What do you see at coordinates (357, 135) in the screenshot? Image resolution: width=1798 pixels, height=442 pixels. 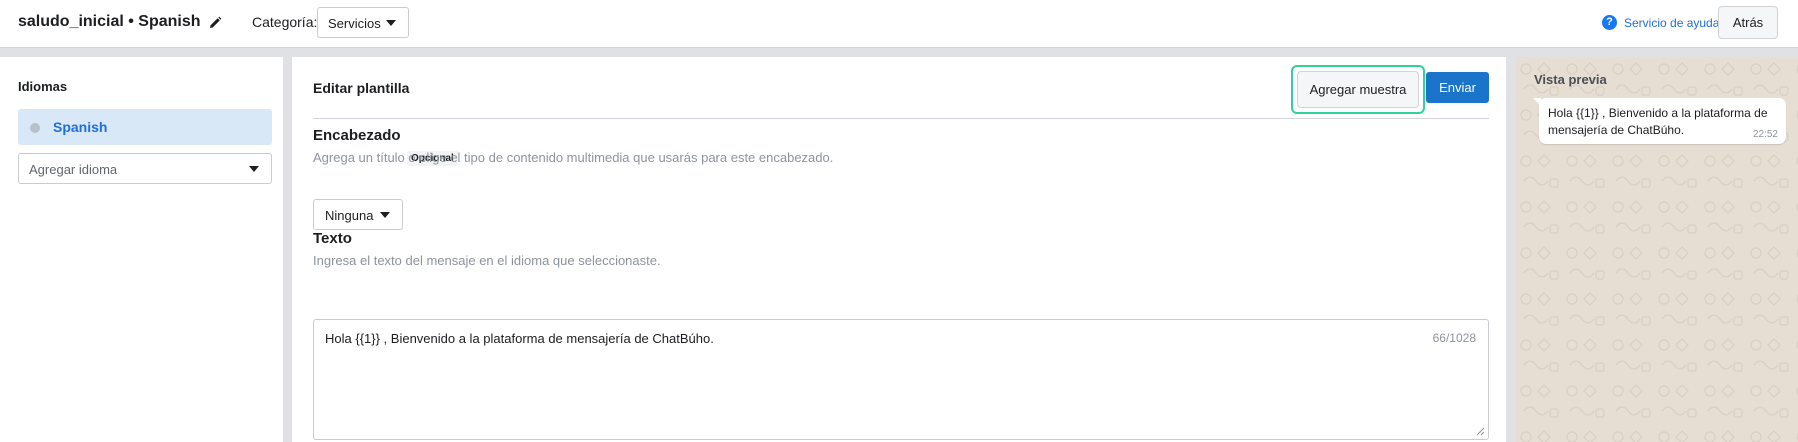 I see `header-section-title: Encabezado` at bounding box center [357, 135].